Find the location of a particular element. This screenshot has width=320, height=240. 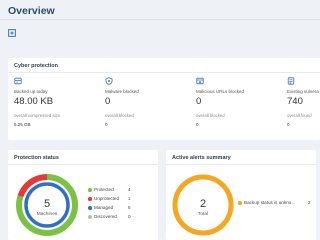

alerts-total-label: Total is located at coordinates (203, 214).